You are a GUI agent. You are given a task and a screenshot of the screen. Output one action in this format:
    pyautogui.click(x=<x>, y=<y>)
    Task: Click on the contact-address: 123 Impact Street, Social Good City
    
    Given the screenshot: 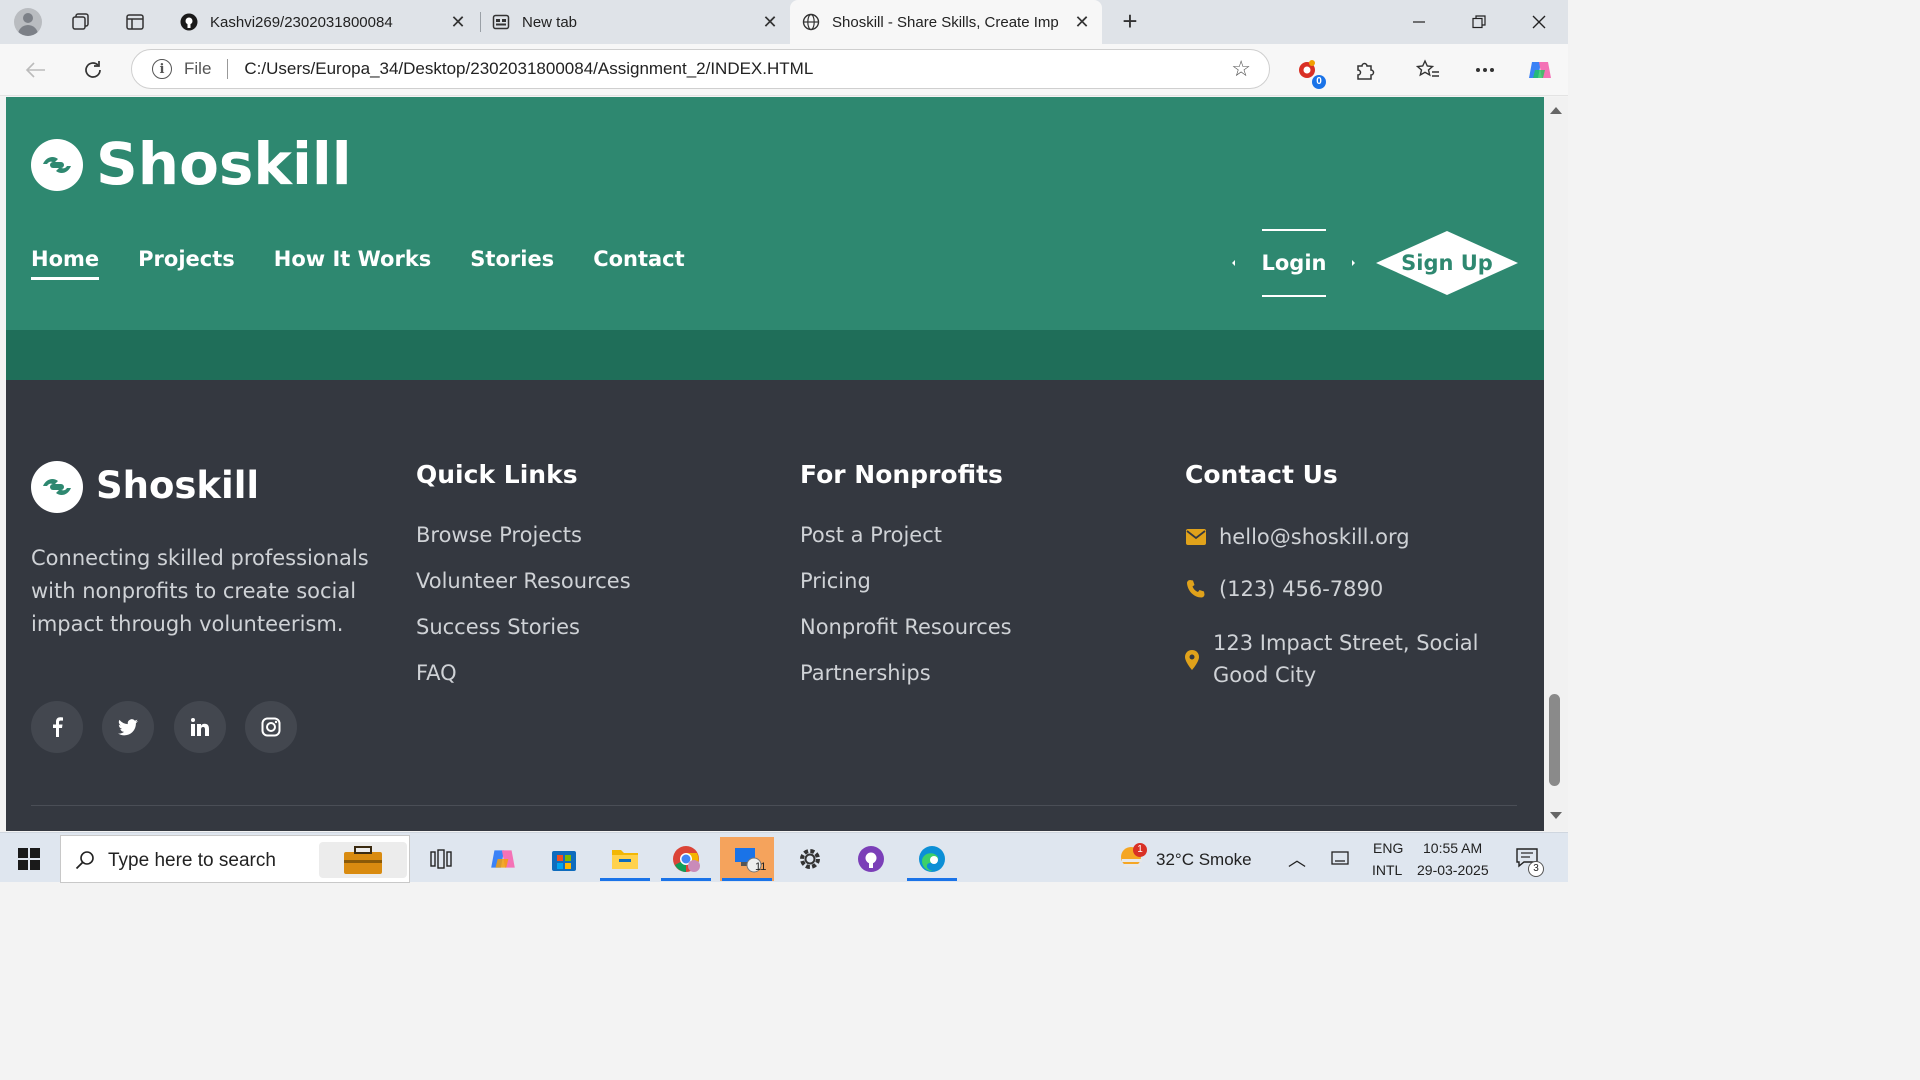 What is the action you would take?
    pyautogui.click(x=1335, y=659)
    